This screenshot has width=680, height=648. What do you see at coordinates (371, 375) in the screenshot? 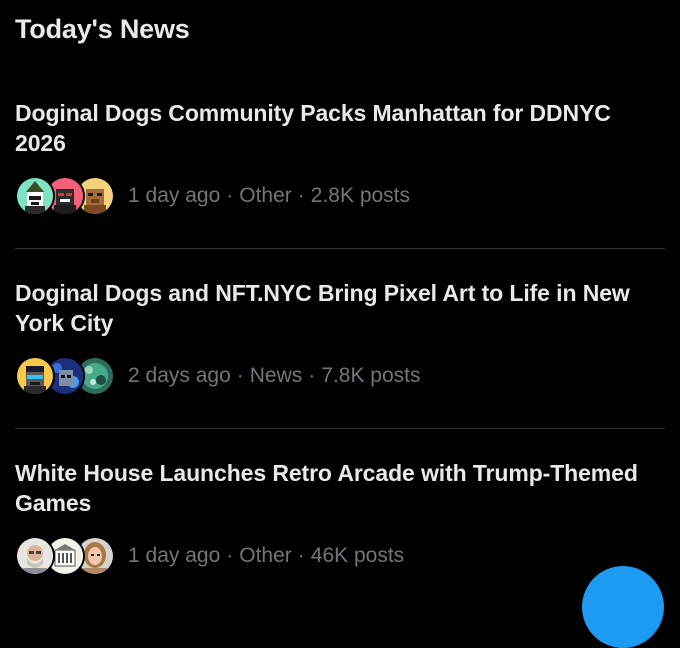
I see `news-post-count: 7.8K posts` at bounding box center [371, 375].